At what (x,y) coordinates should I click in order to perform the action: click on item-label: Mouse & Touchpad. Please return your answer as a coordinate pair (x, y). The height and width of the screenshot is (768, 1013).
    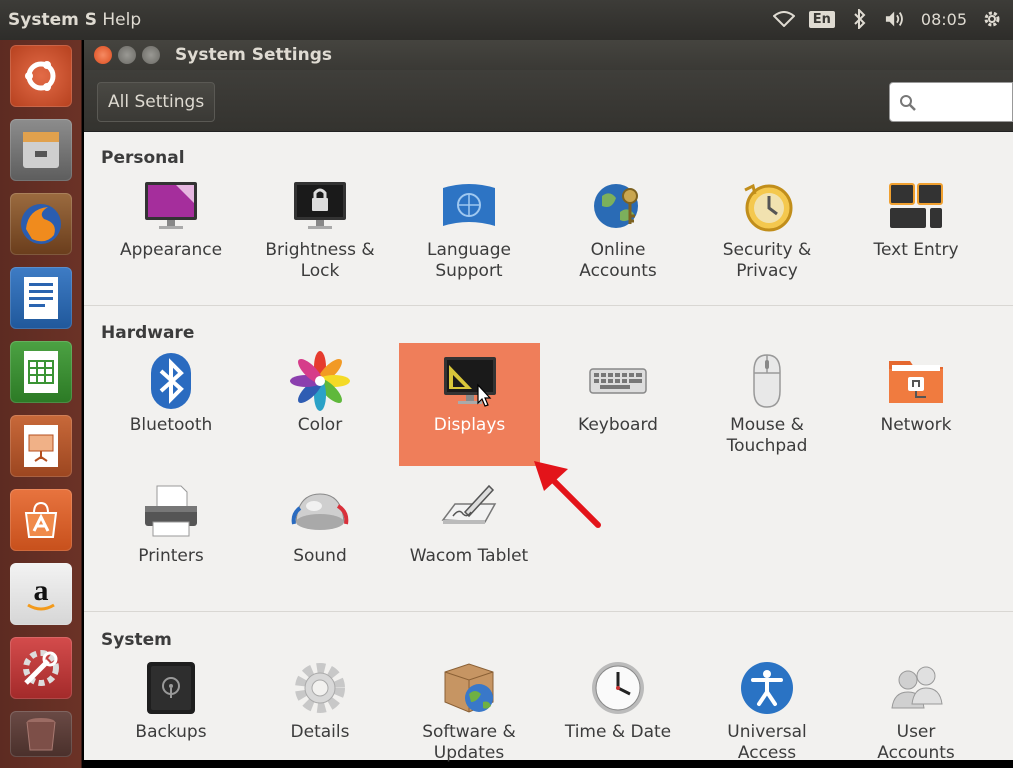
    Looking at the image, I should click on (767, 435).